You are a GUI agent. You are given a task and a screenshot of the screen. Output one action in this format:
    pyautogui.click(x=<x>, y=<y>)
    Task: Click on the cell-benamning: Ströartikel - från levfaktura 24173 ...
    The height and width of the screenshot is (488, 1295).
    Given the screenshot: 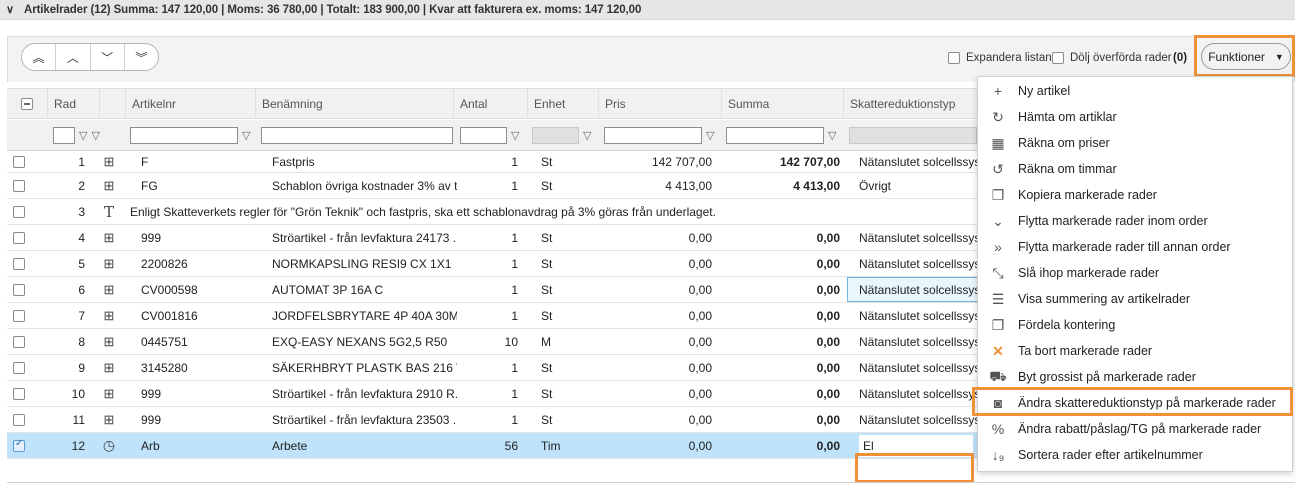 What is the action you would take?
    pyautogui.click(x=364, y=237)
    